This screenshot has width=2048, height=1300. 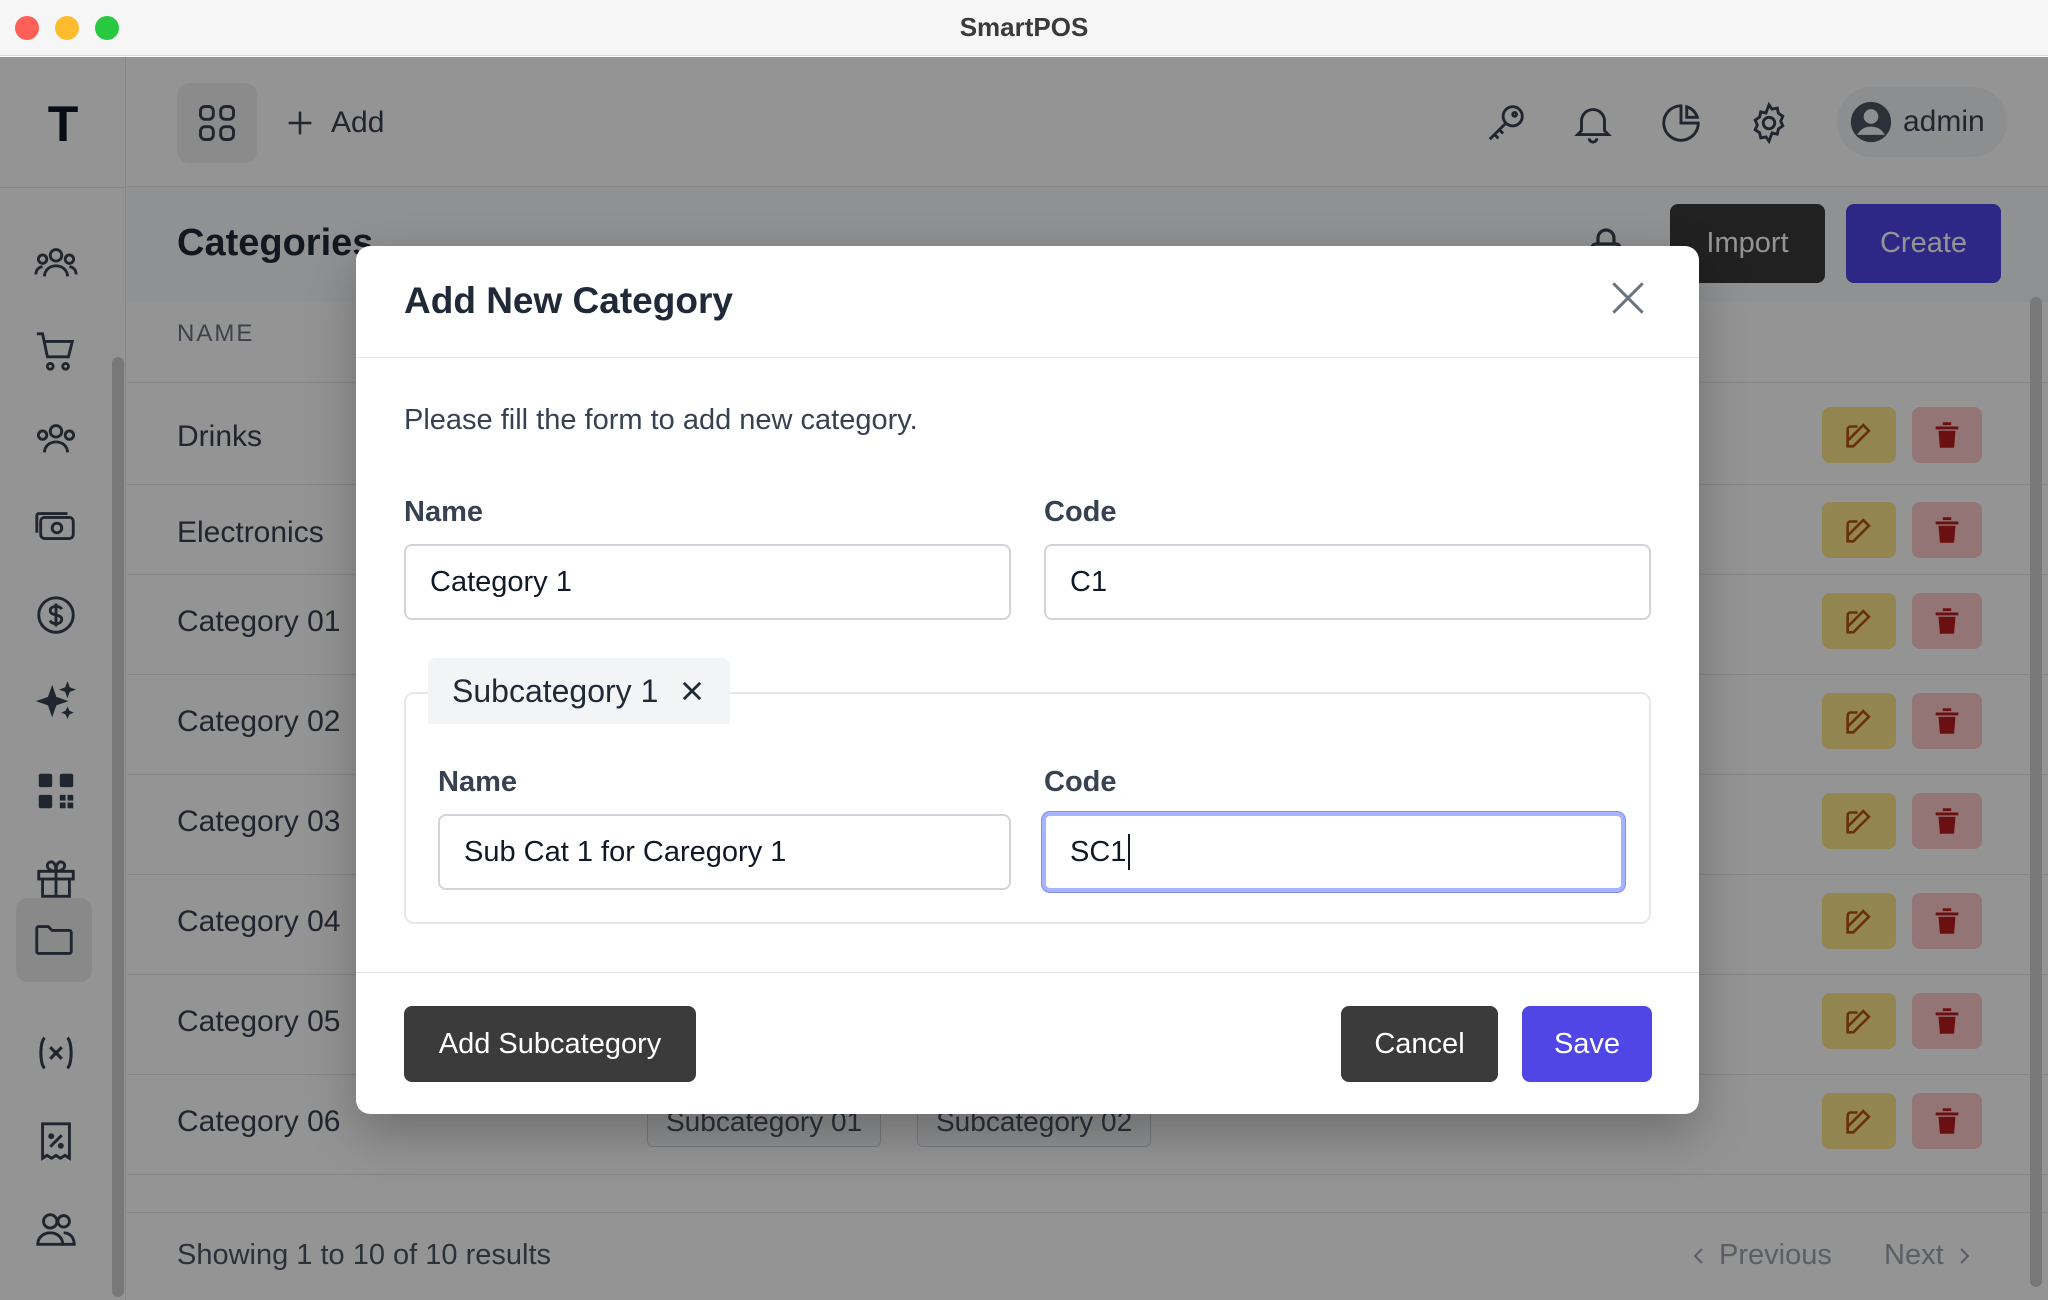 What do you see at coordinates (1333, 852) in the screenshot?
I see `subcategory-code-input: SC1` at bounding box center [1333, 852].